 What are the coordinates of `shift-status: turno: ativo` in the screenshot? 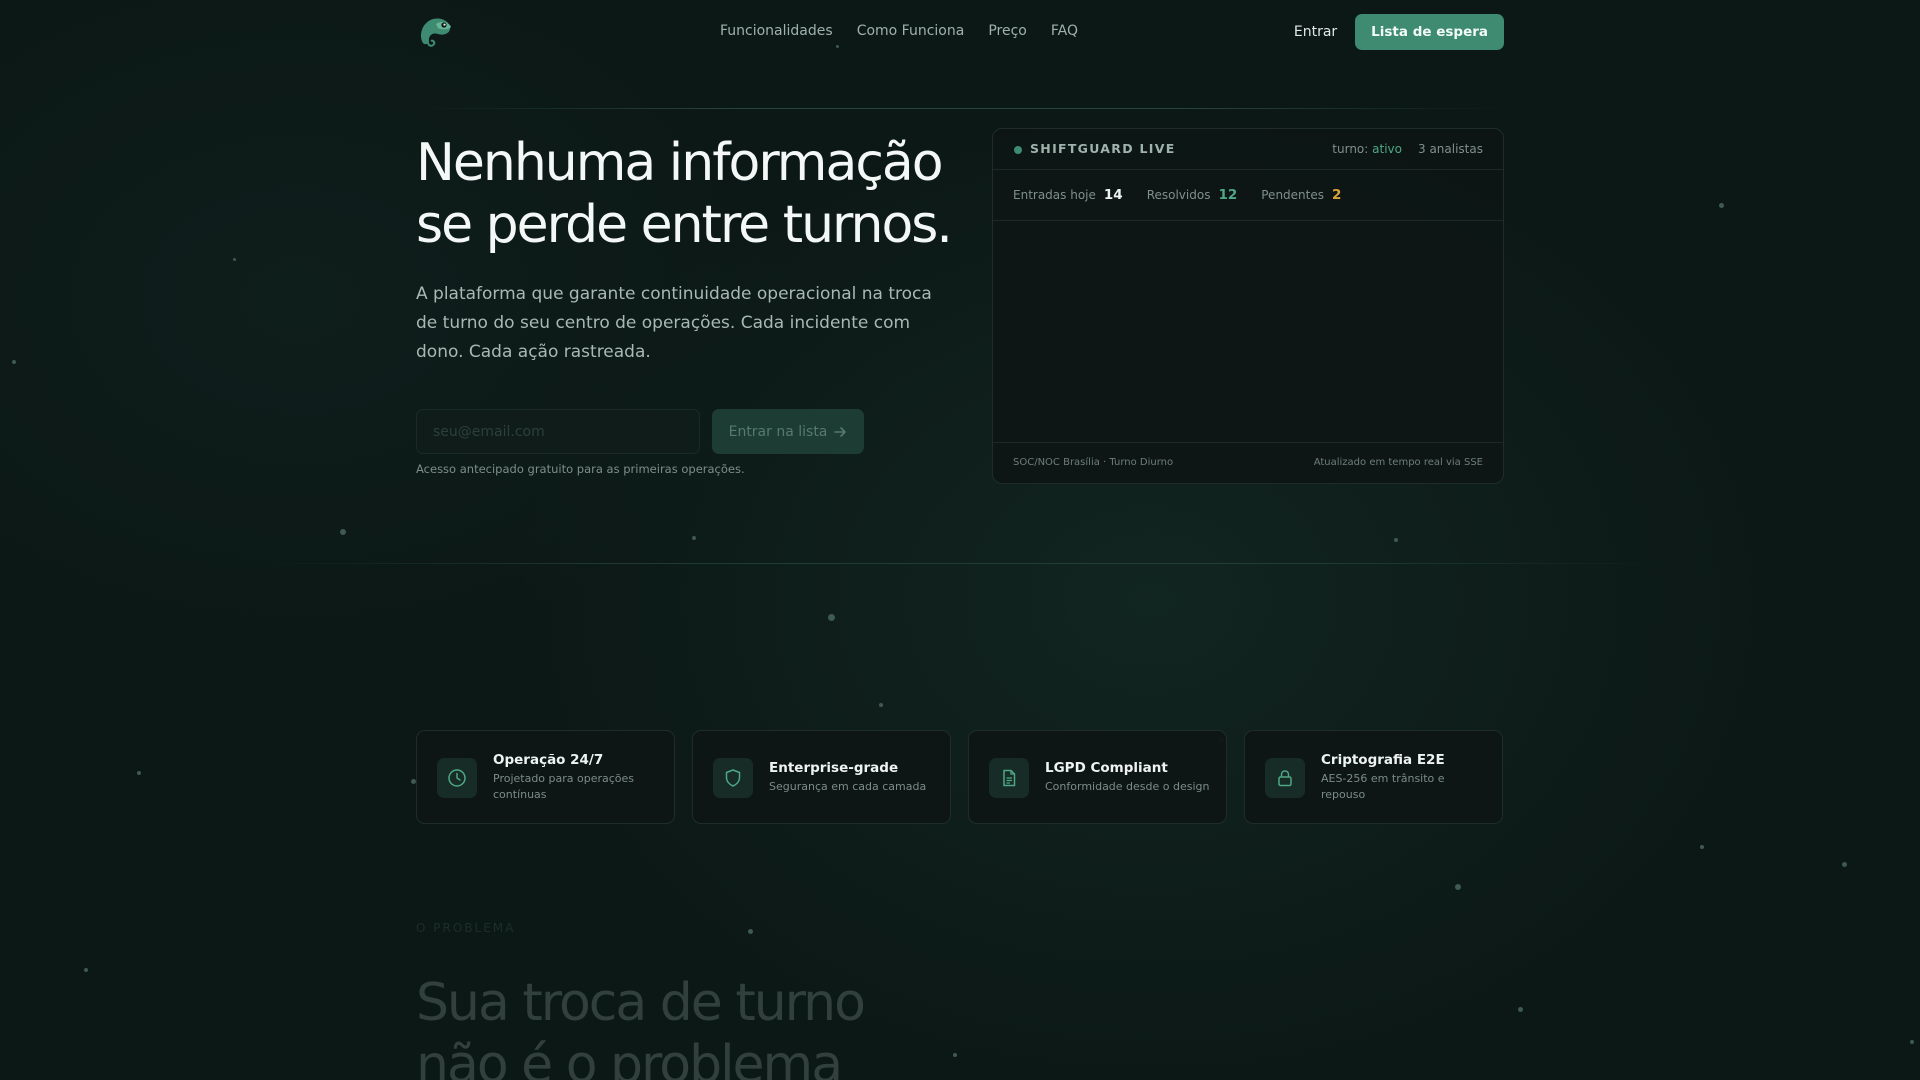 It's located at (1367, 149).